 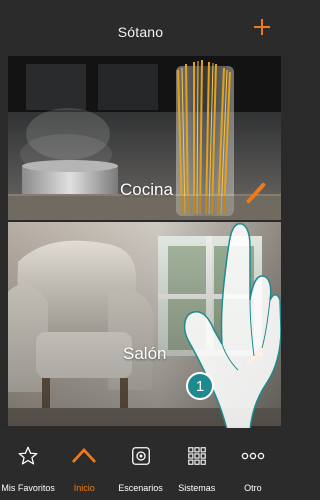 I want to click on more-icon, so click(x=253, y=456).